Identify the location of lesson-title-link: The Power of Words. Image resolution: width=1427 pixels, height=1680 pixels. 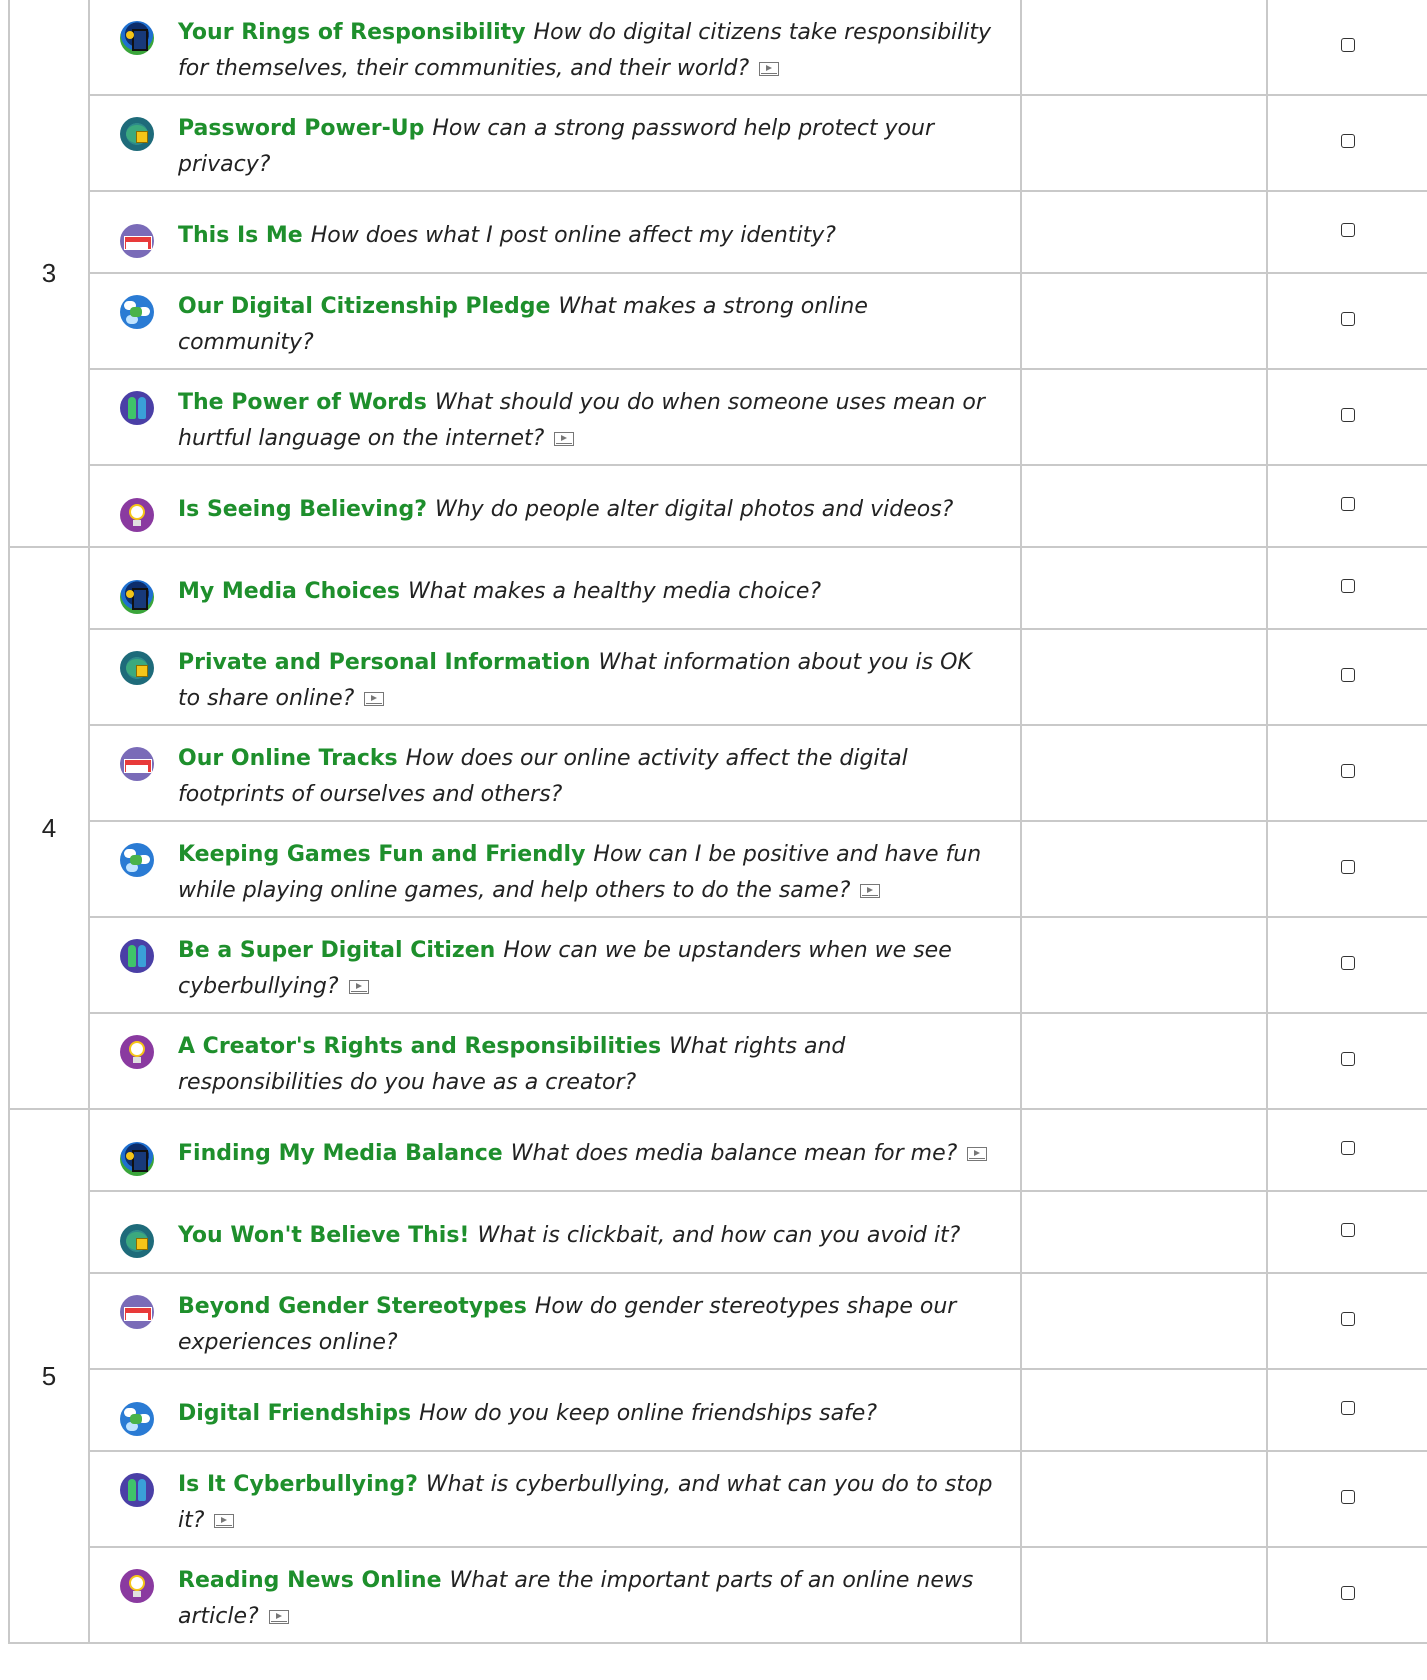
(302, 402).